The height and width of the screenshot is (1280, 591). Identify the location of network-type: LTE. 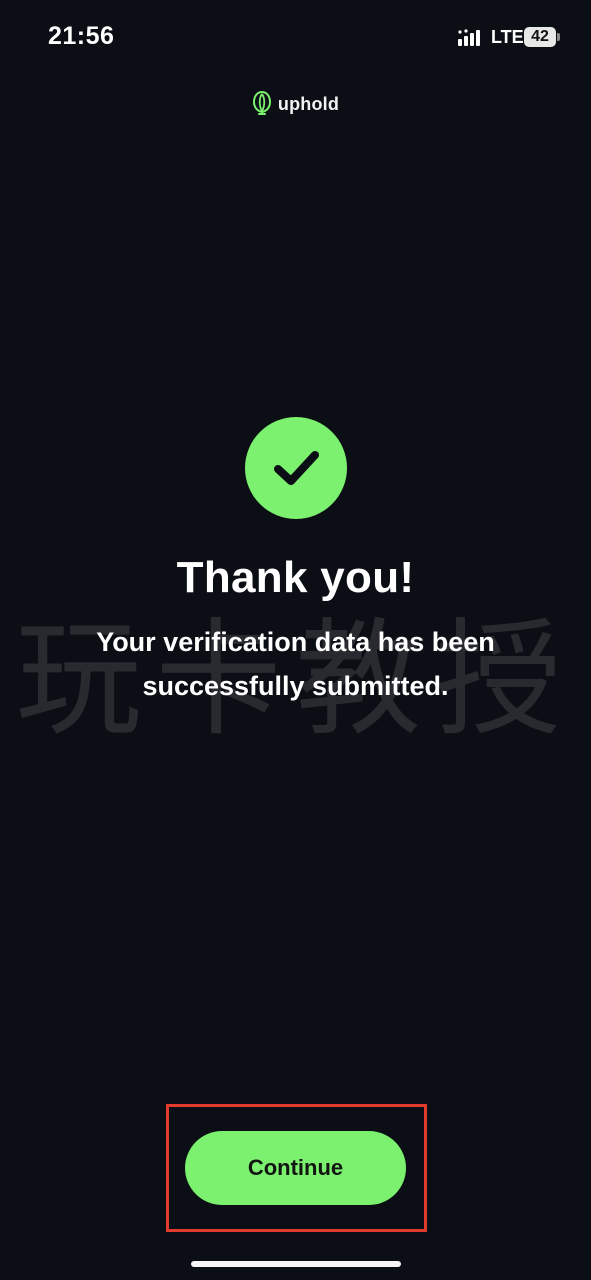
(507, 37).